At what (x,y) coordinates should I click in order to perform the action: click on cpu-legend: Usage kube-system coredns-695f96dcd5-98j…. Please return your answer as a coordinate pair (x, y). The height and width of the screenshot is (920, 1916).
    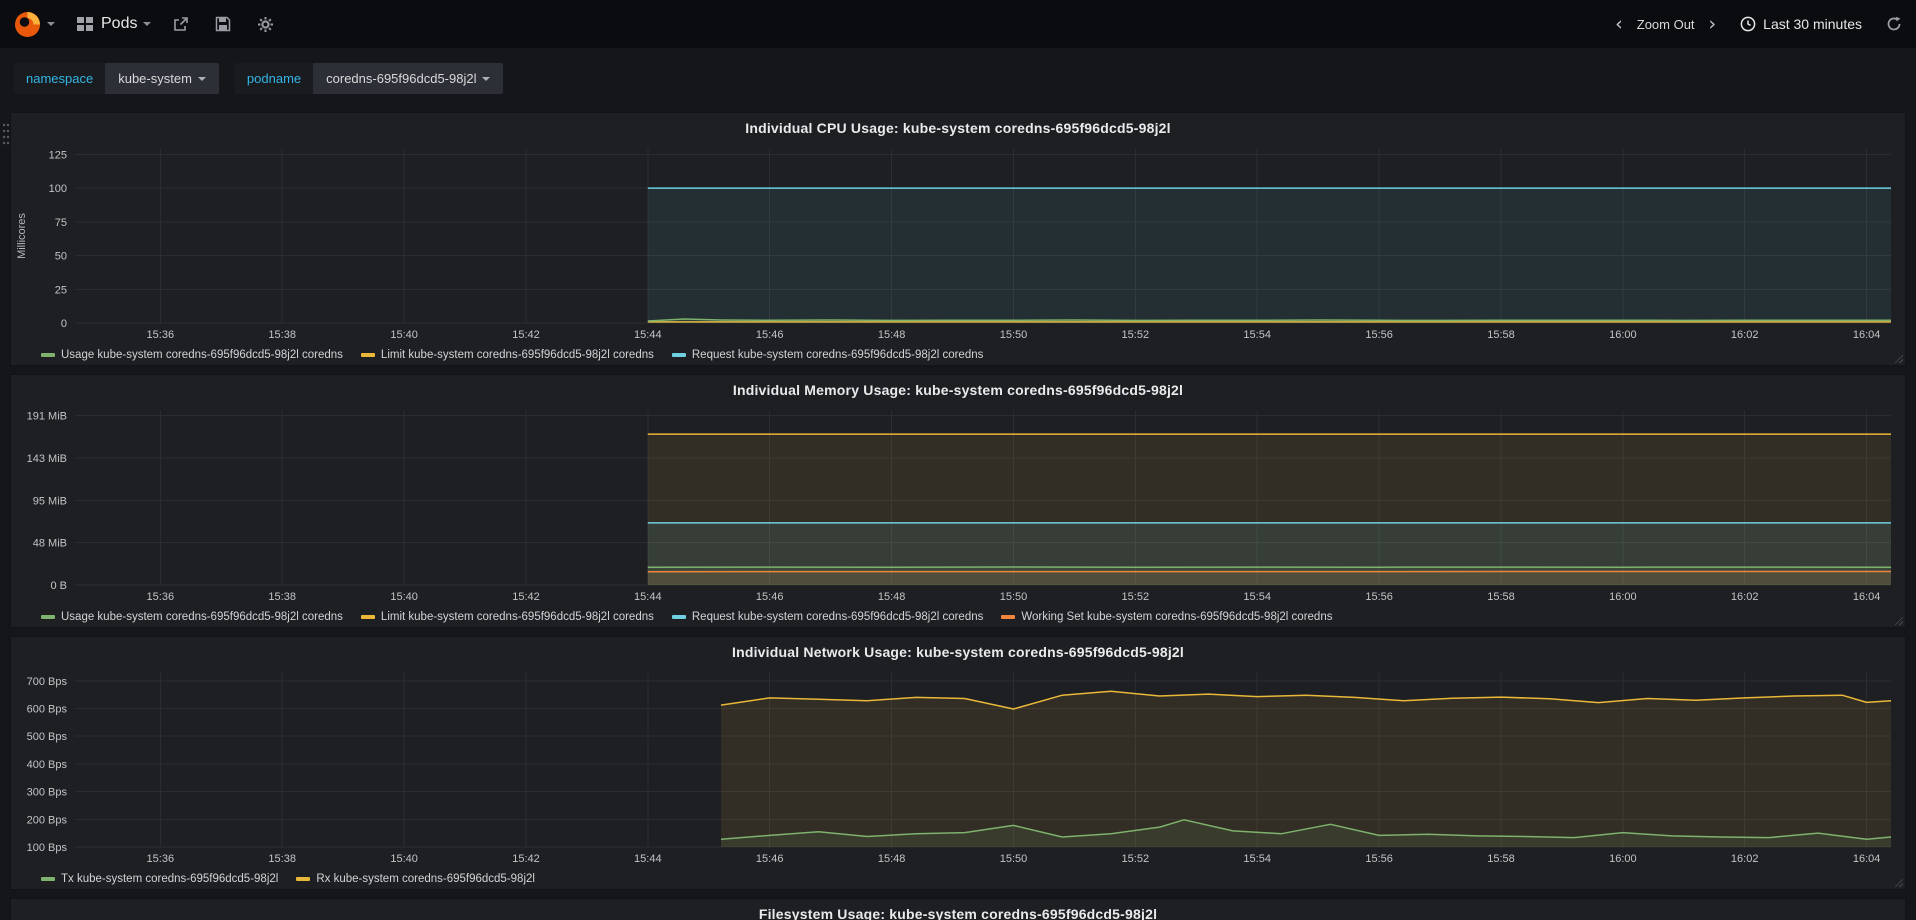
    Looking at the image, I should click on (958, 355).